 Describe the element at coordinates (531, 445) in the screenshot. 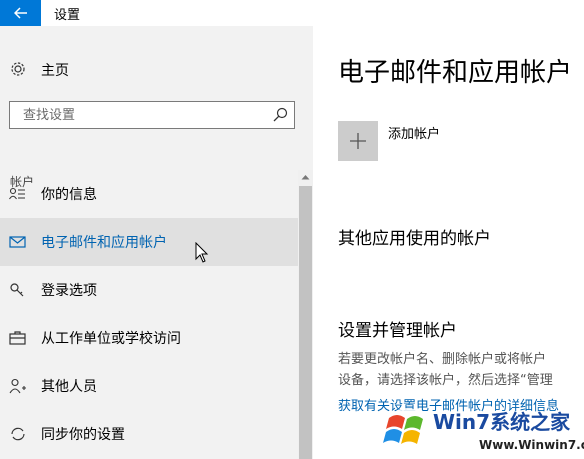

I see `watermark-url: Www.Winwin7.com` at that location.